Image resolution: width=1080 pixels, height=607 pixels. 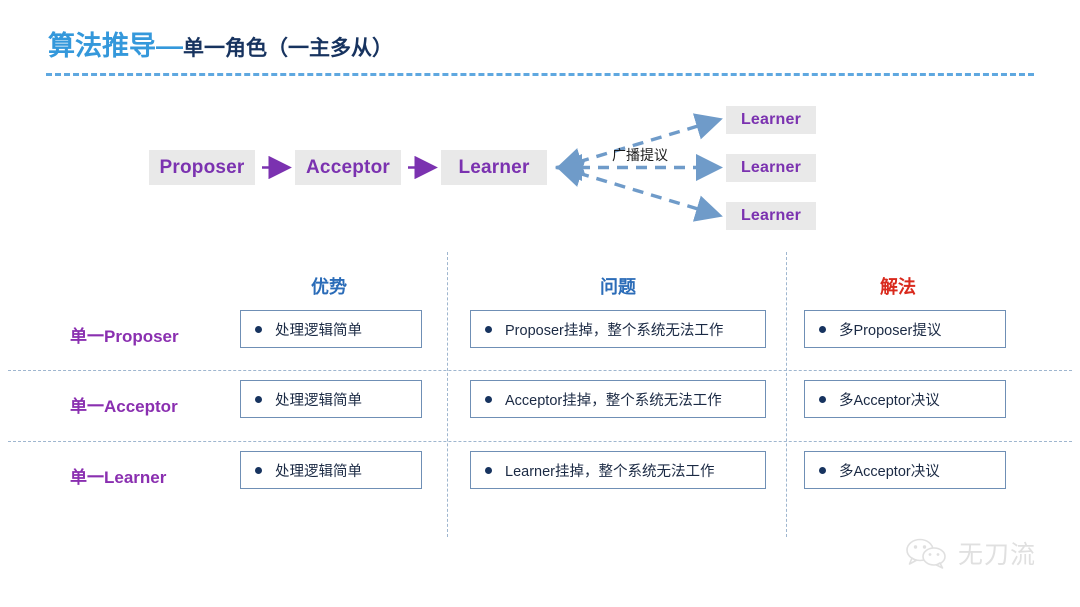 What do you see at coordinates (618, 287) in the screenshot?
I see `table-header-problem: 问题` at bounding box center [618, 287].